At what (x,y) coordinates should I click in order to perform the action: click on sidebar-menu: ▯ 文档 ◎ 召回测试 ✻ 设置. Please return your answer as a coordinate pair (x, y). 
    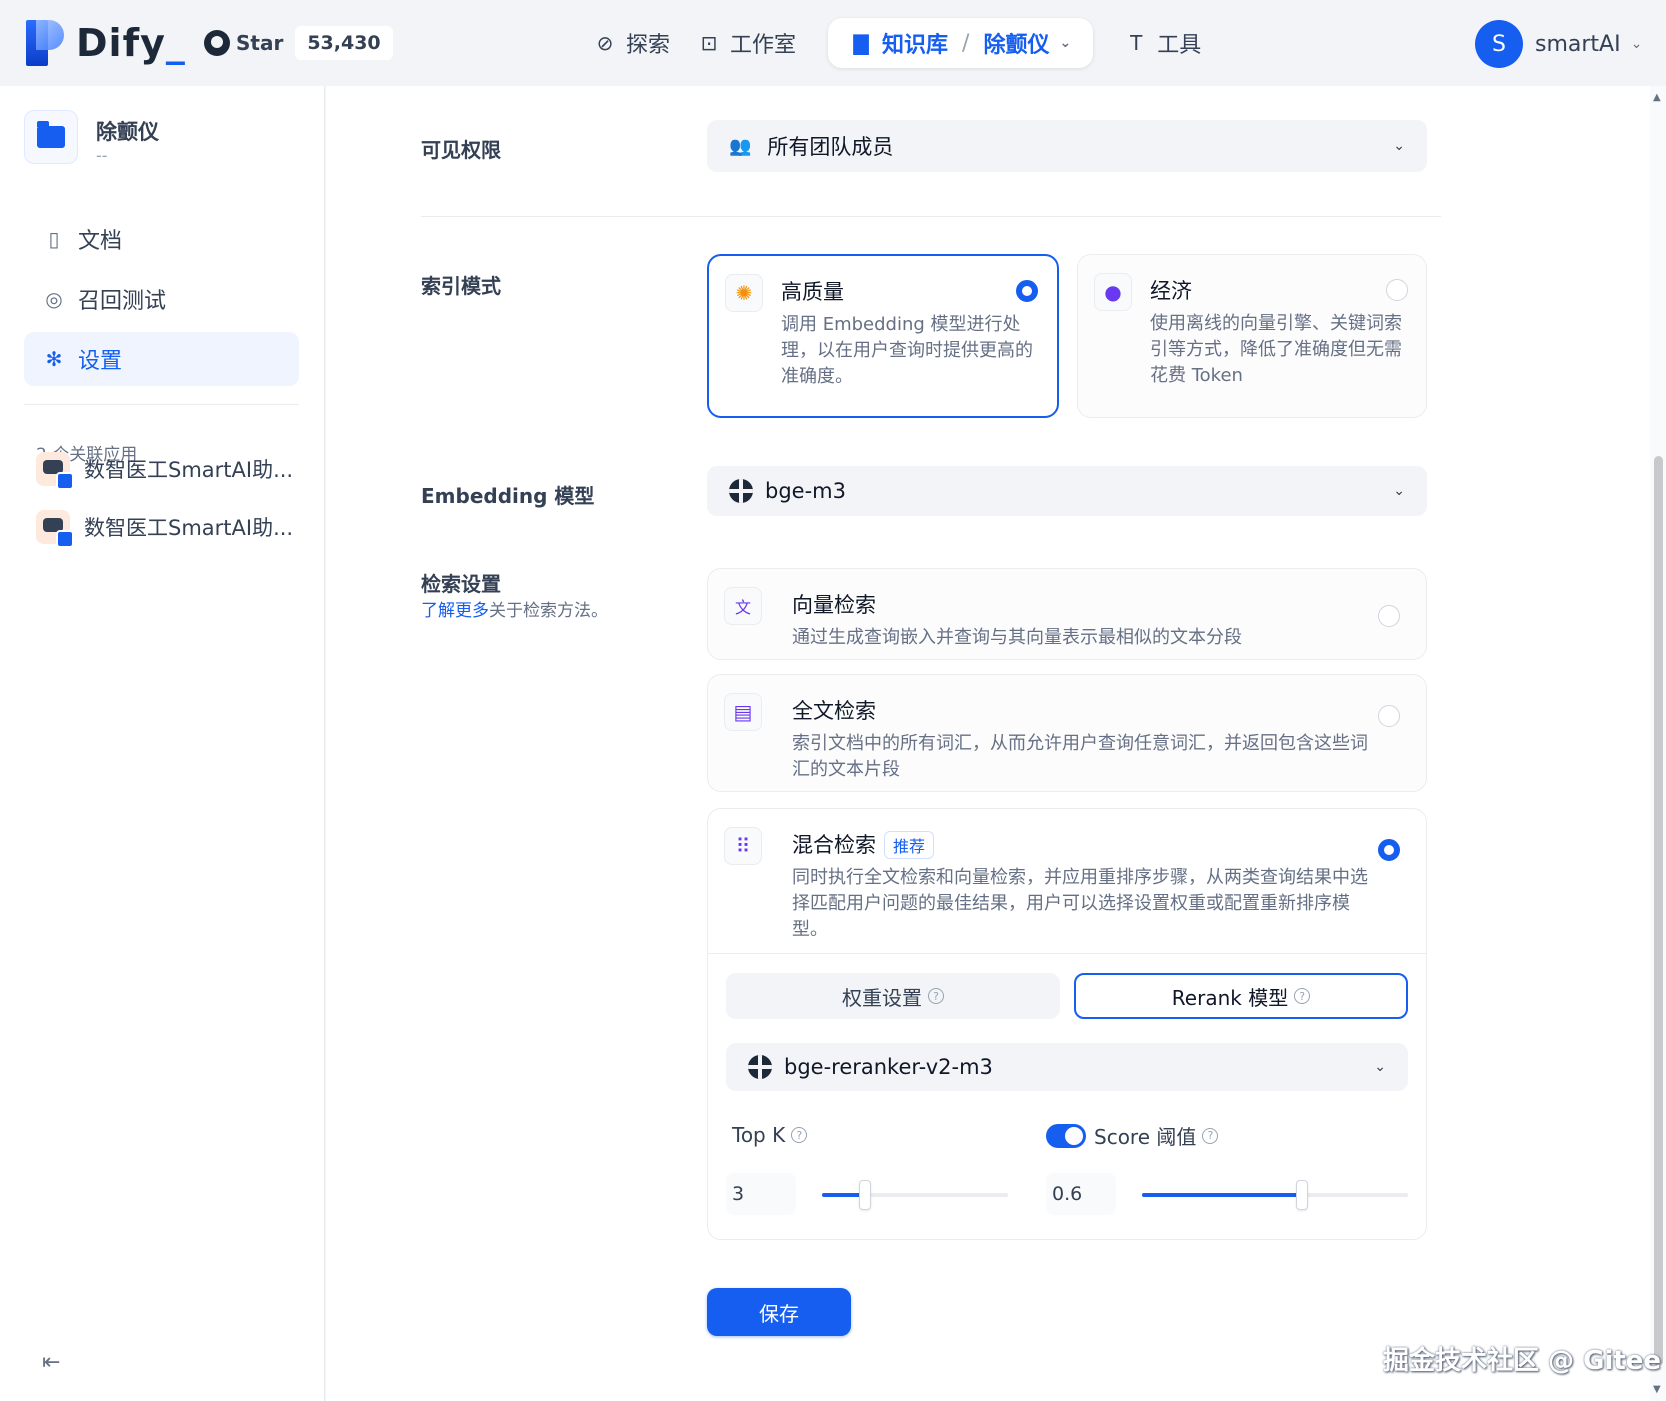
    Looking at the image, I should click on (161, 302).